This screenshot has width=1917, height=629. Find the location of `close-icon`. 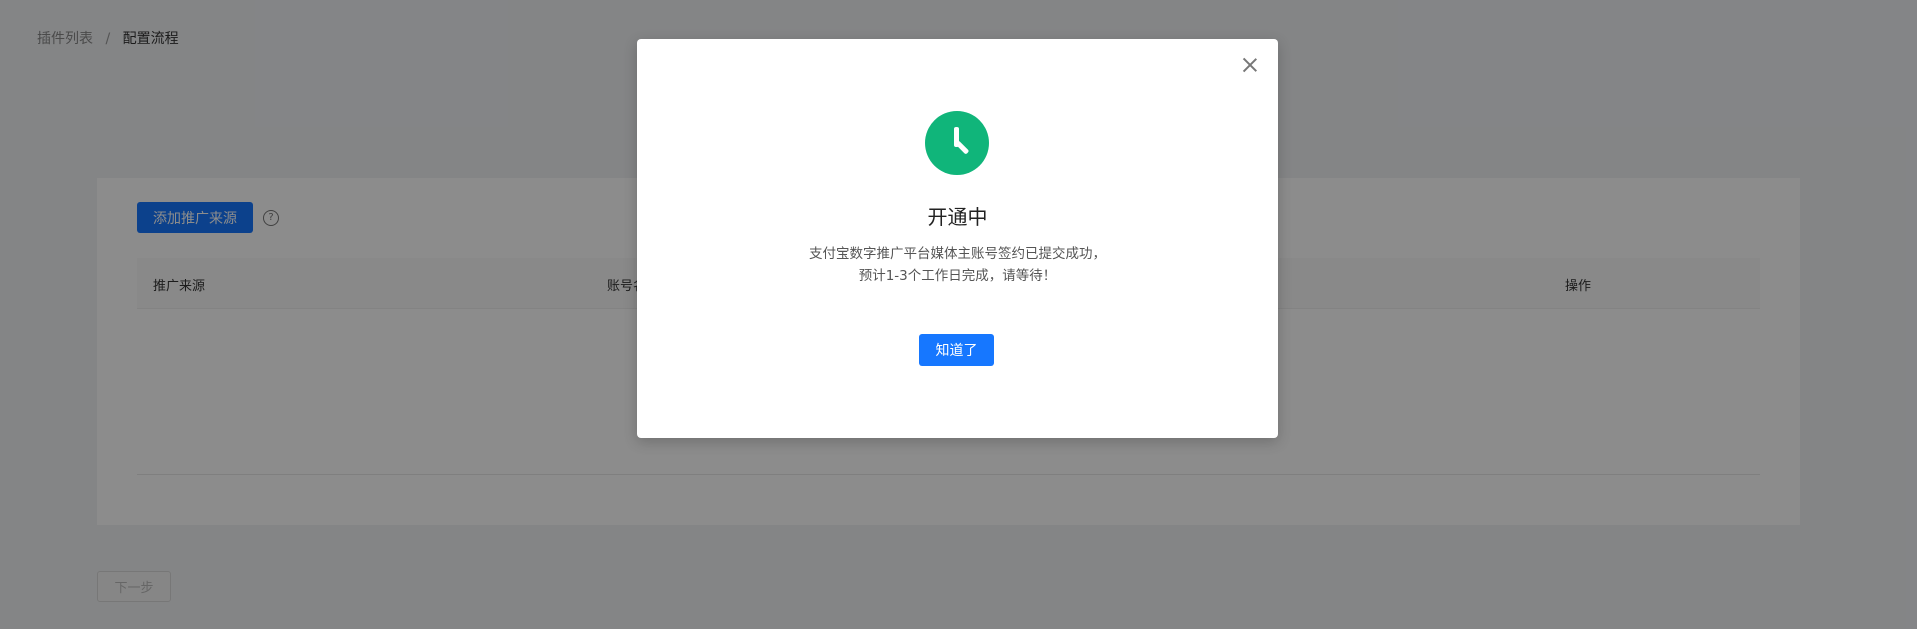

close-icon is located at coordinates (1250, 65).